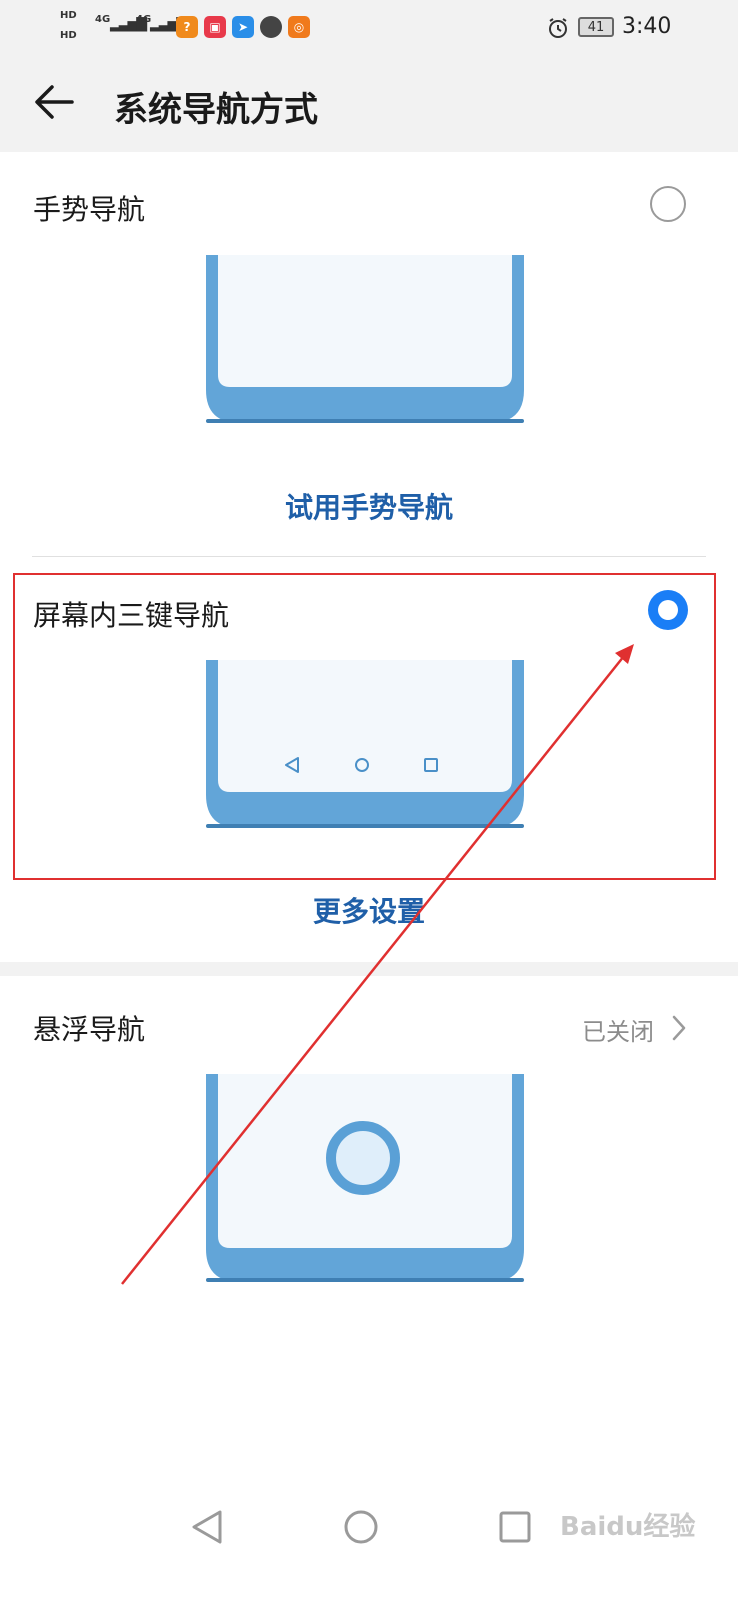  What do you see at coordinates (515, 1527) in the screenshot?
I see `system-recent-apps-icon` at bounding box center [515, 1527].